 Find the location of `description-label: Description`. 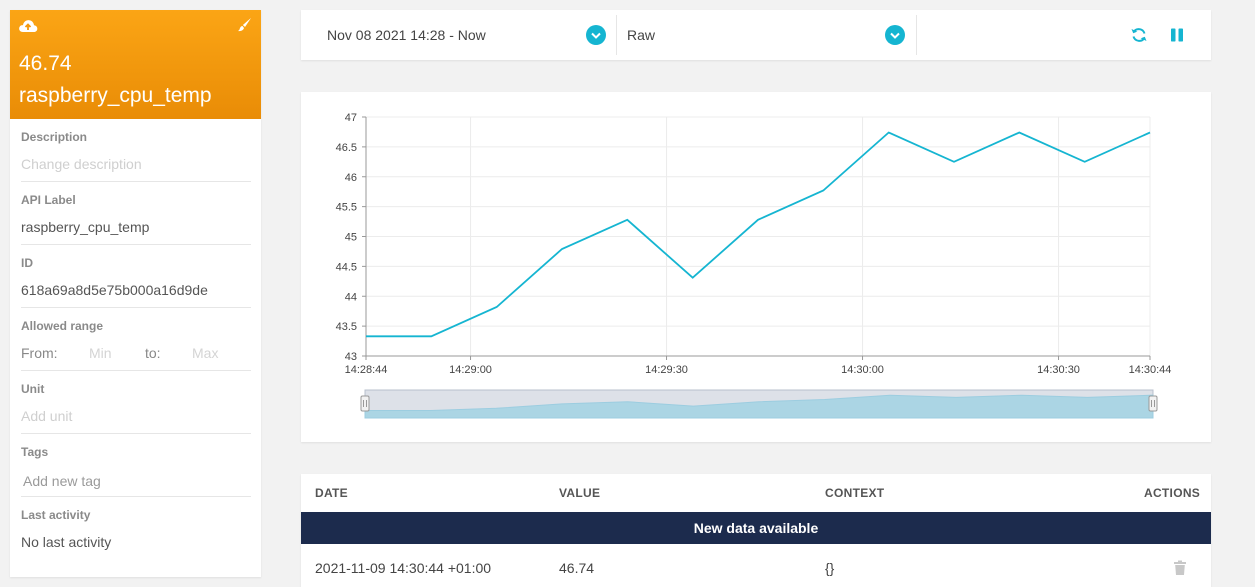

description-label: Description is located at coordinates (54, 137).